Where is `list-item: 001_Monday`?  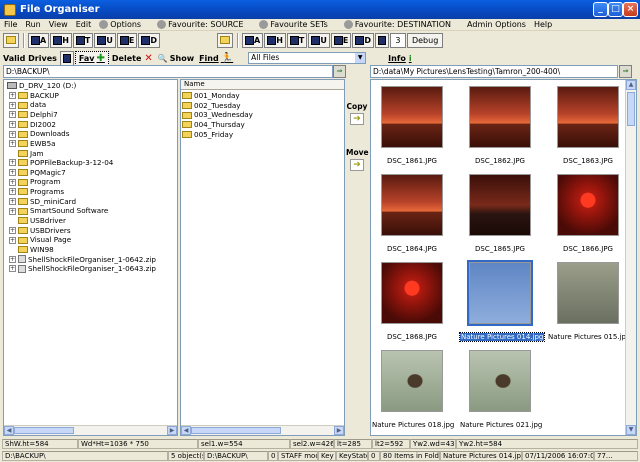 list-item: 001_Monday is located at coordinates (263, 96).